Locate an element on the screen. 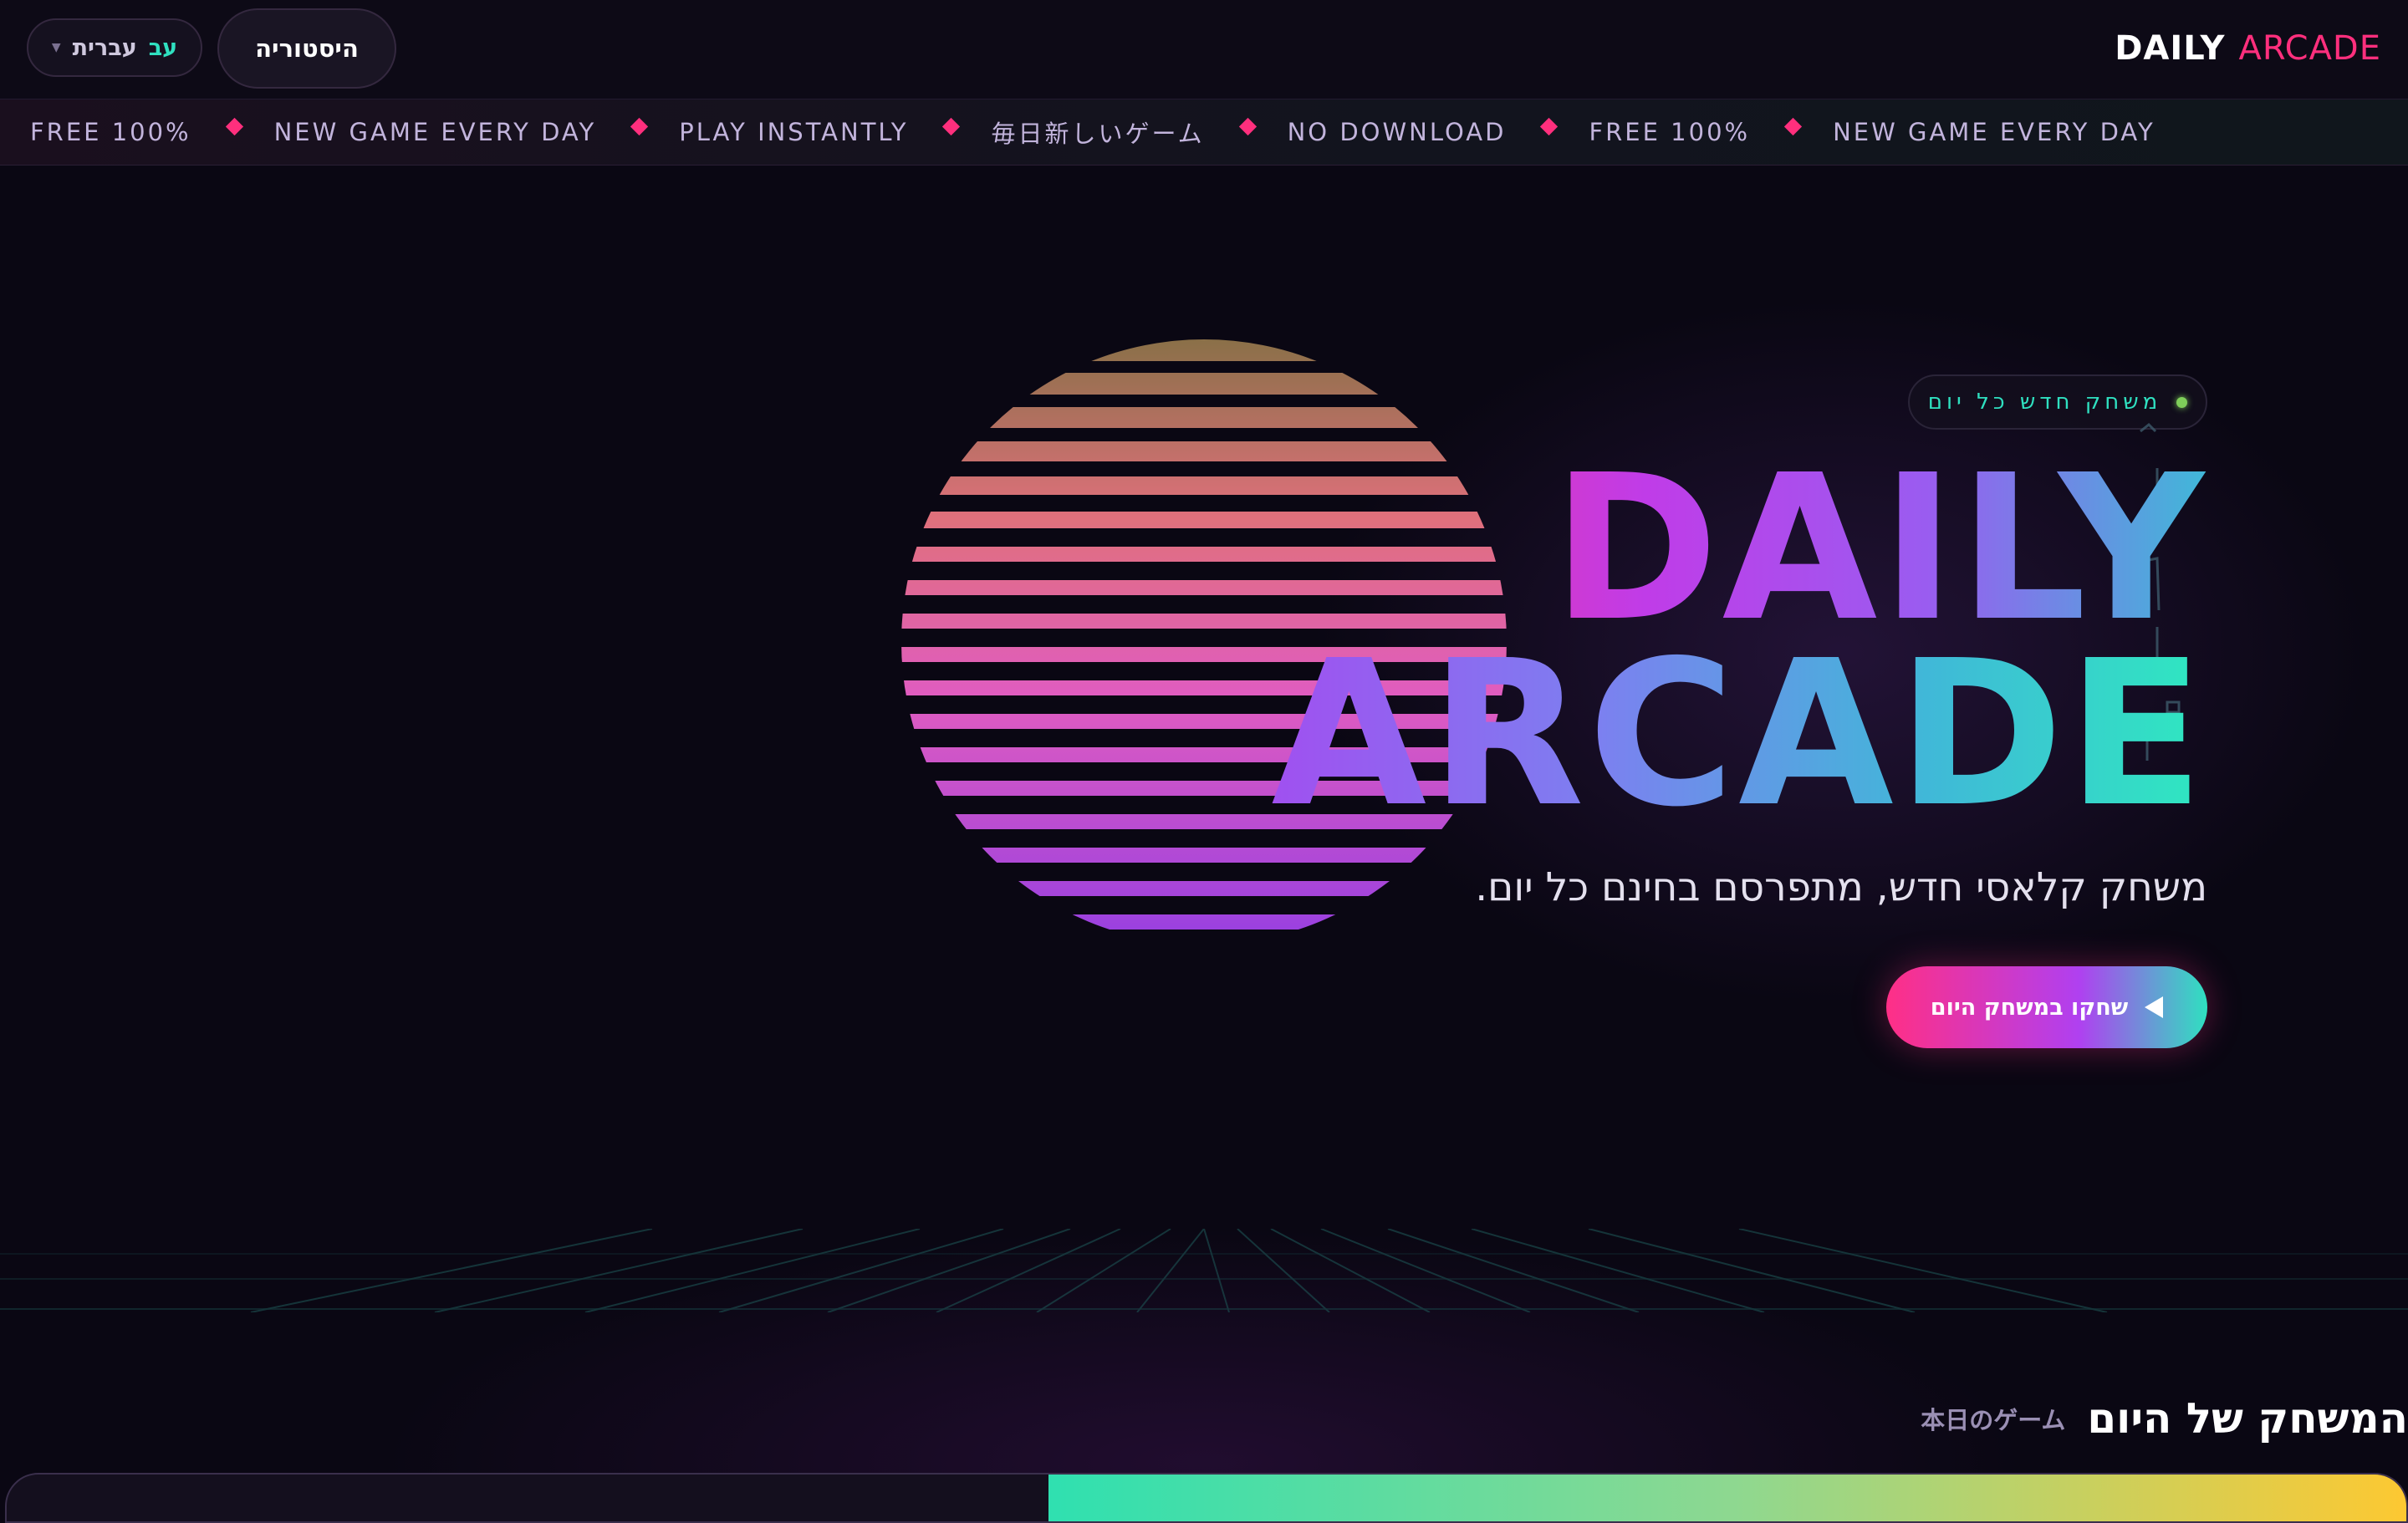  ticker-item: NO DOWNLOAD is located at coordinates (1438, 131).